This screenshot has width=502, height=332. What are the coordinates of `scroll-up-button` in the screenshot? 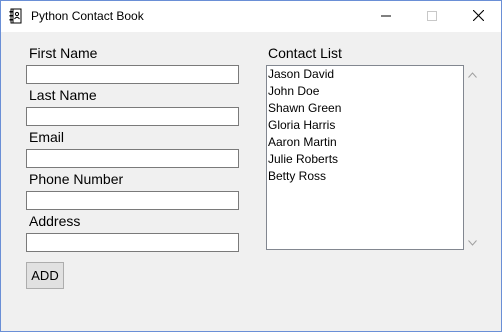 It's located at (472, 73).